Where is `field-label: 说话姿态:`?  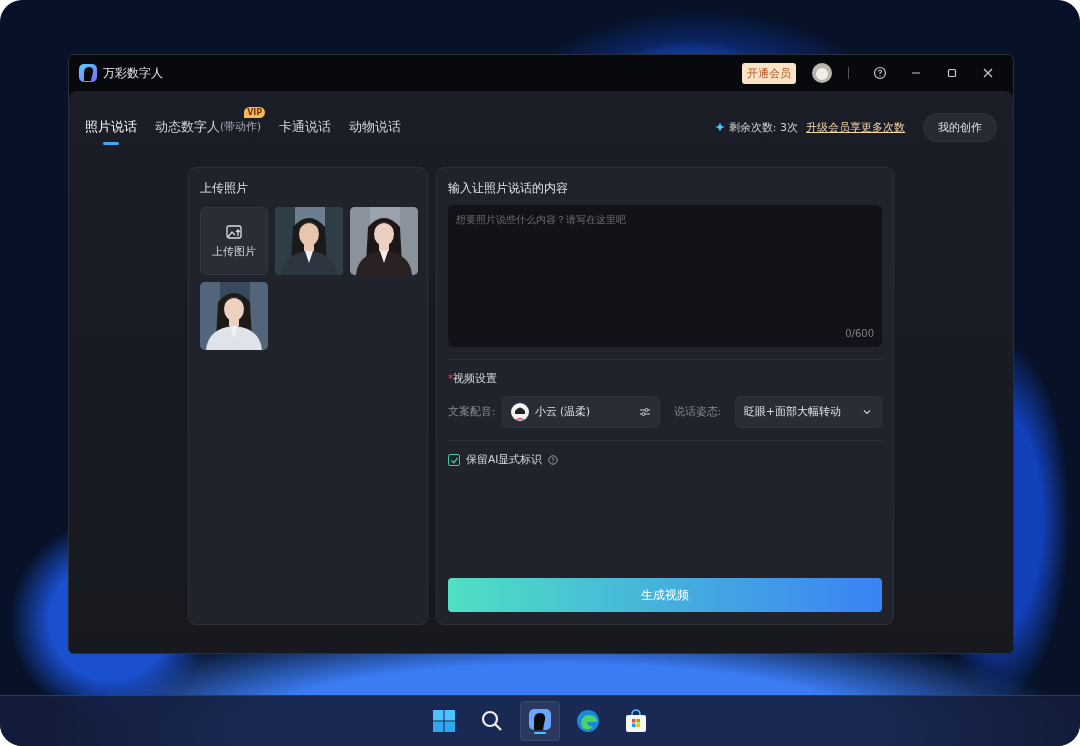 field-label: 说话姿态: is located at coordinates (697, 412).